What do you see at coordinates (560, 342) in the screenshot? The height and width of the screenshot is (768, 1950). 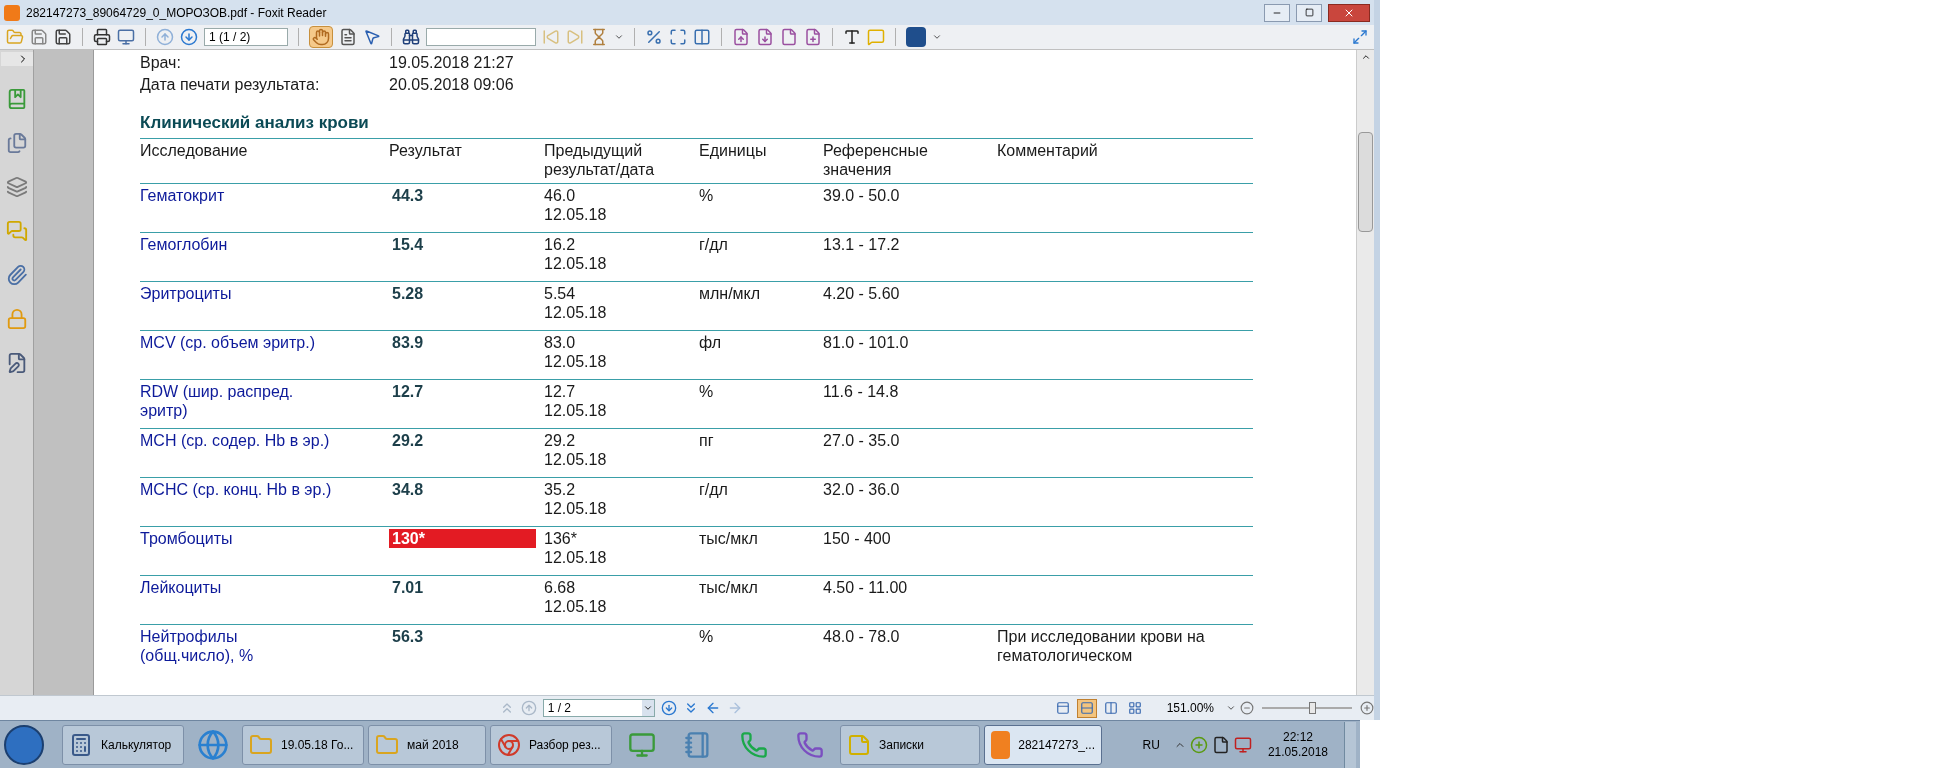 I see `previous-result: 83.0` at bounding box center [560, 342].